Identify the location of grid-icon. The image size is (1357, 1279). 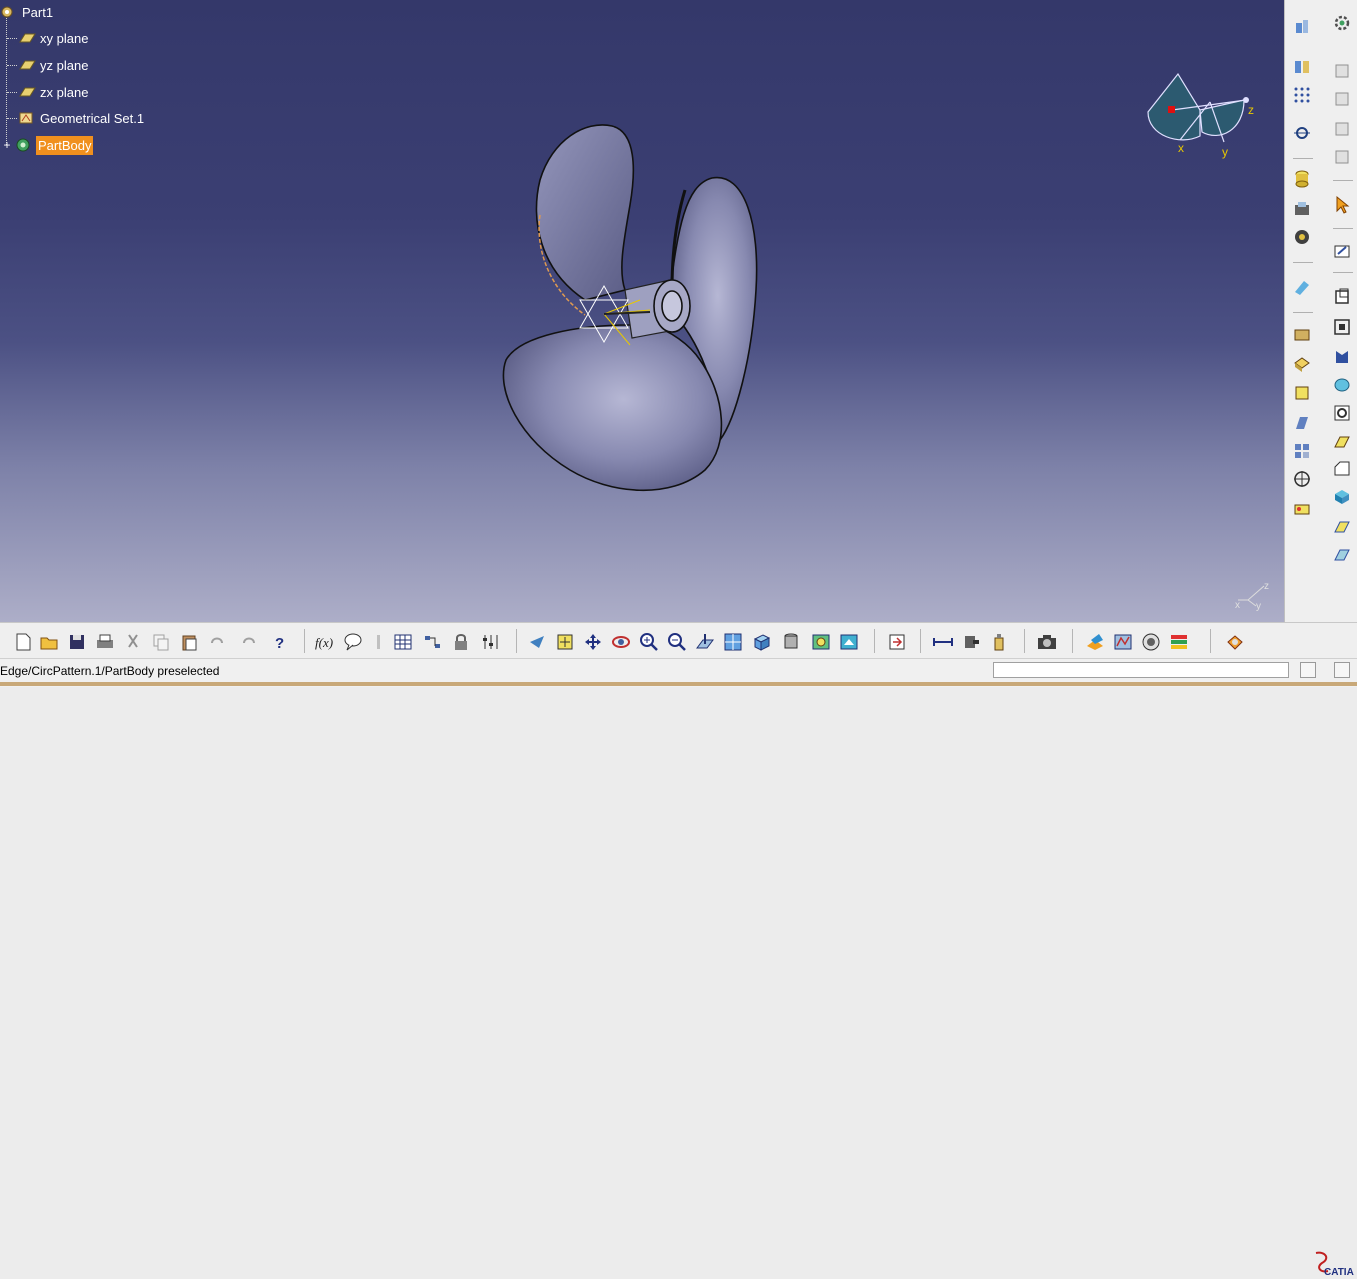
(1302, 95).